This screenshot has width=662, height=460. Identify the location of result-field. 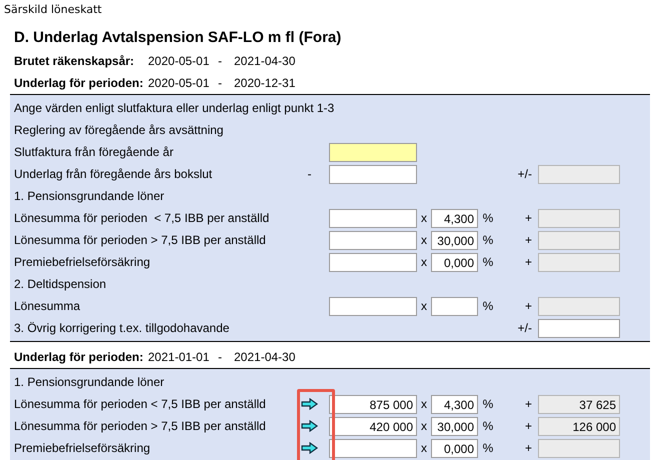
(579, 328).